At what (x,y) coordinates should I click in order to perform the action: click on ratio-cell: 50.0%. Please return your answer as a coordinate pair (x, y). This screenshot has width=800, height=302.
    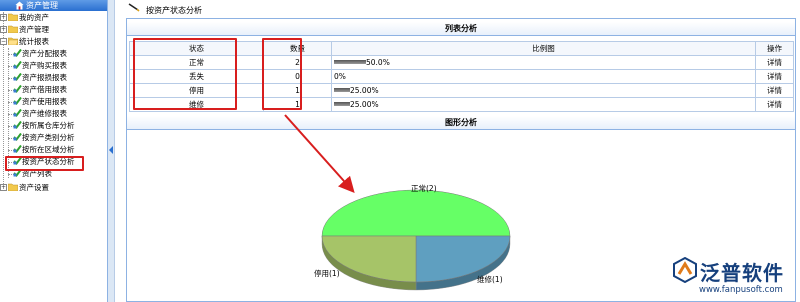
    Looking at the image, I should click on (543, 62).